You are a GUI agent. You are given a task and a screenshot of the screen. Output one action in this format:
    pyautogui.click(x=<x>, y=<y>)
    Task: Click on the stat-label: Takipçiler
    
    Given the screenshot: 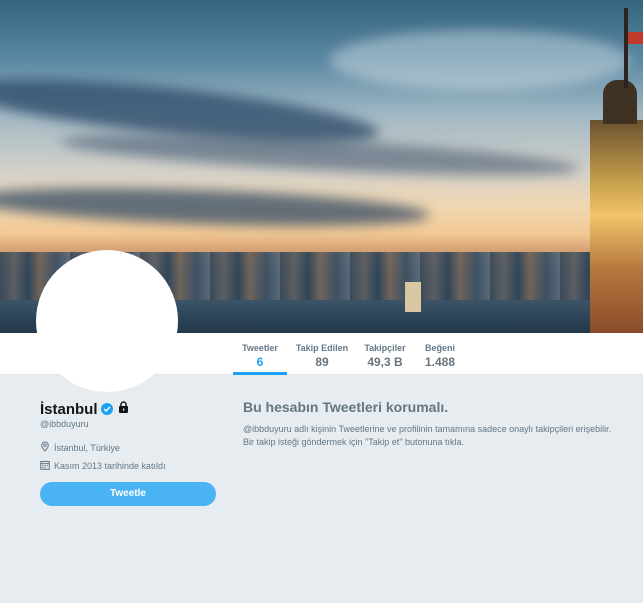 What is the action you would take?
    pyautogui.click(x=385, y=348)
    